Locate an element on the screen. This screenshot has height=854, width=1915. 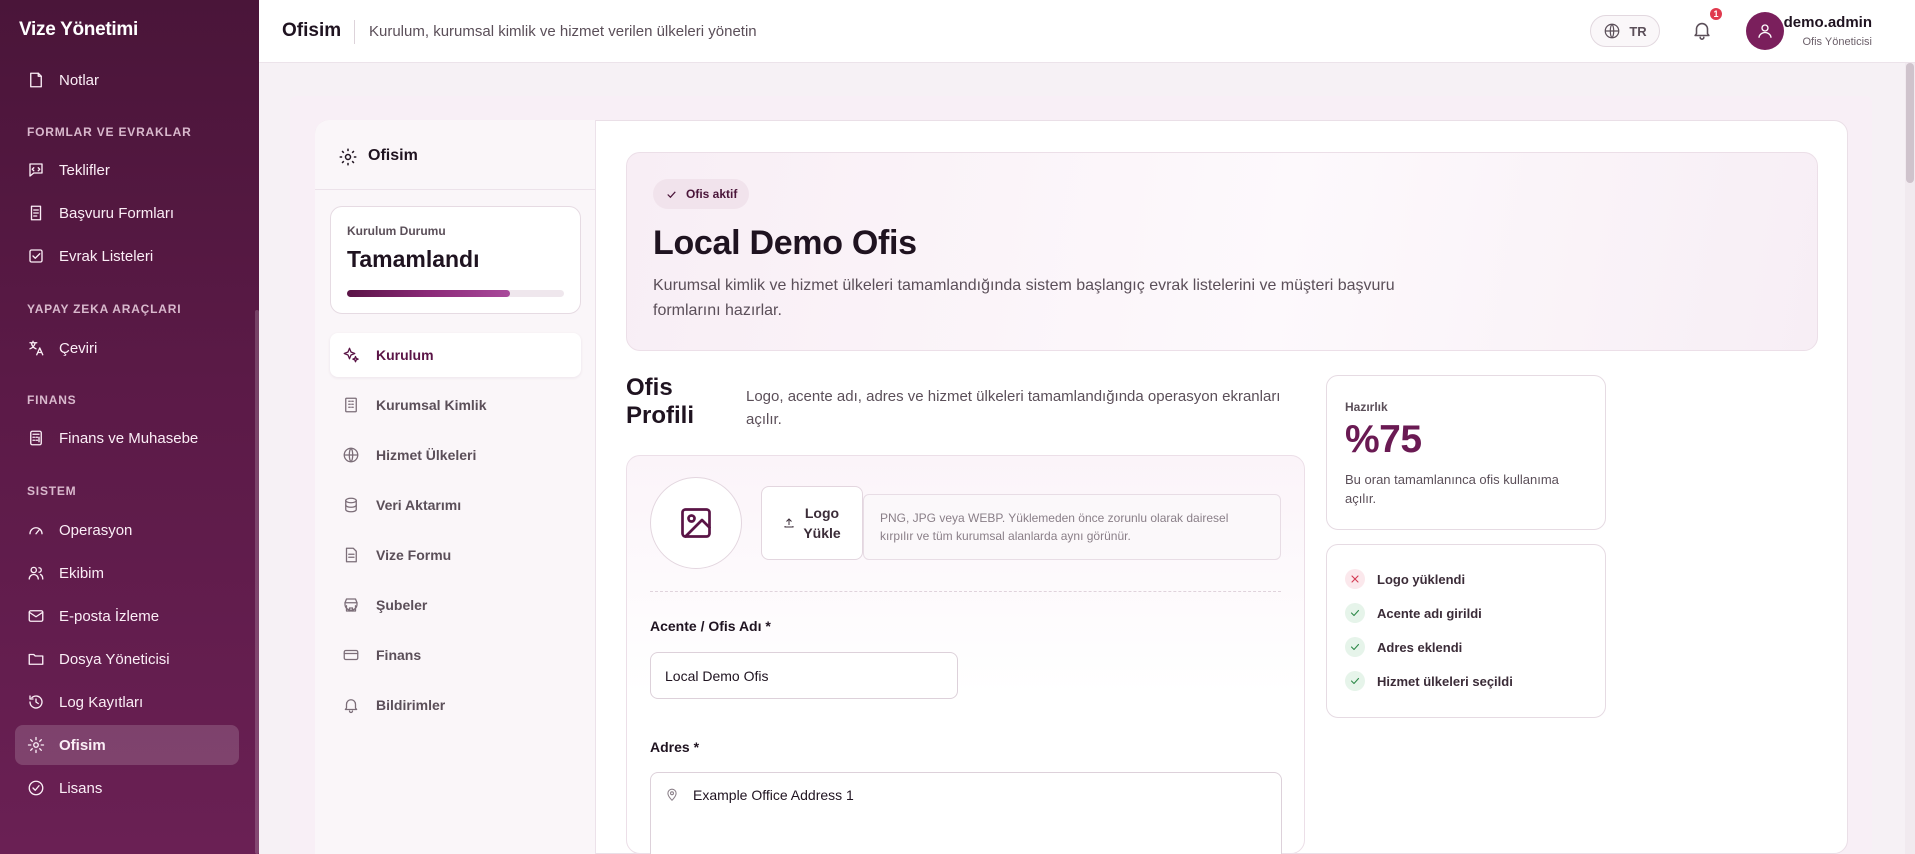
sidebar-item-operation: Operasyon is located at coordinates (127, 530).